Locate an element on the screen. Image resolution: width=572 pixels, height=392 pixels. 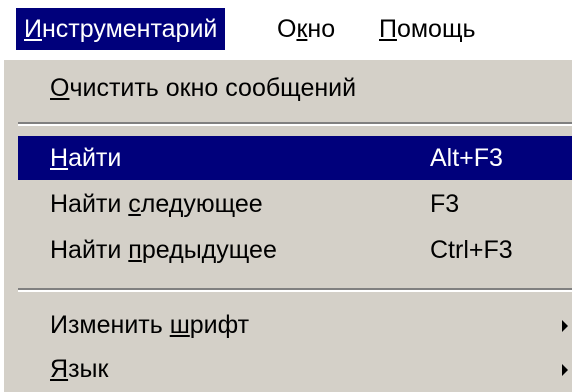
menu-item-shortcut: F3 is located at coordinates (445, 204).